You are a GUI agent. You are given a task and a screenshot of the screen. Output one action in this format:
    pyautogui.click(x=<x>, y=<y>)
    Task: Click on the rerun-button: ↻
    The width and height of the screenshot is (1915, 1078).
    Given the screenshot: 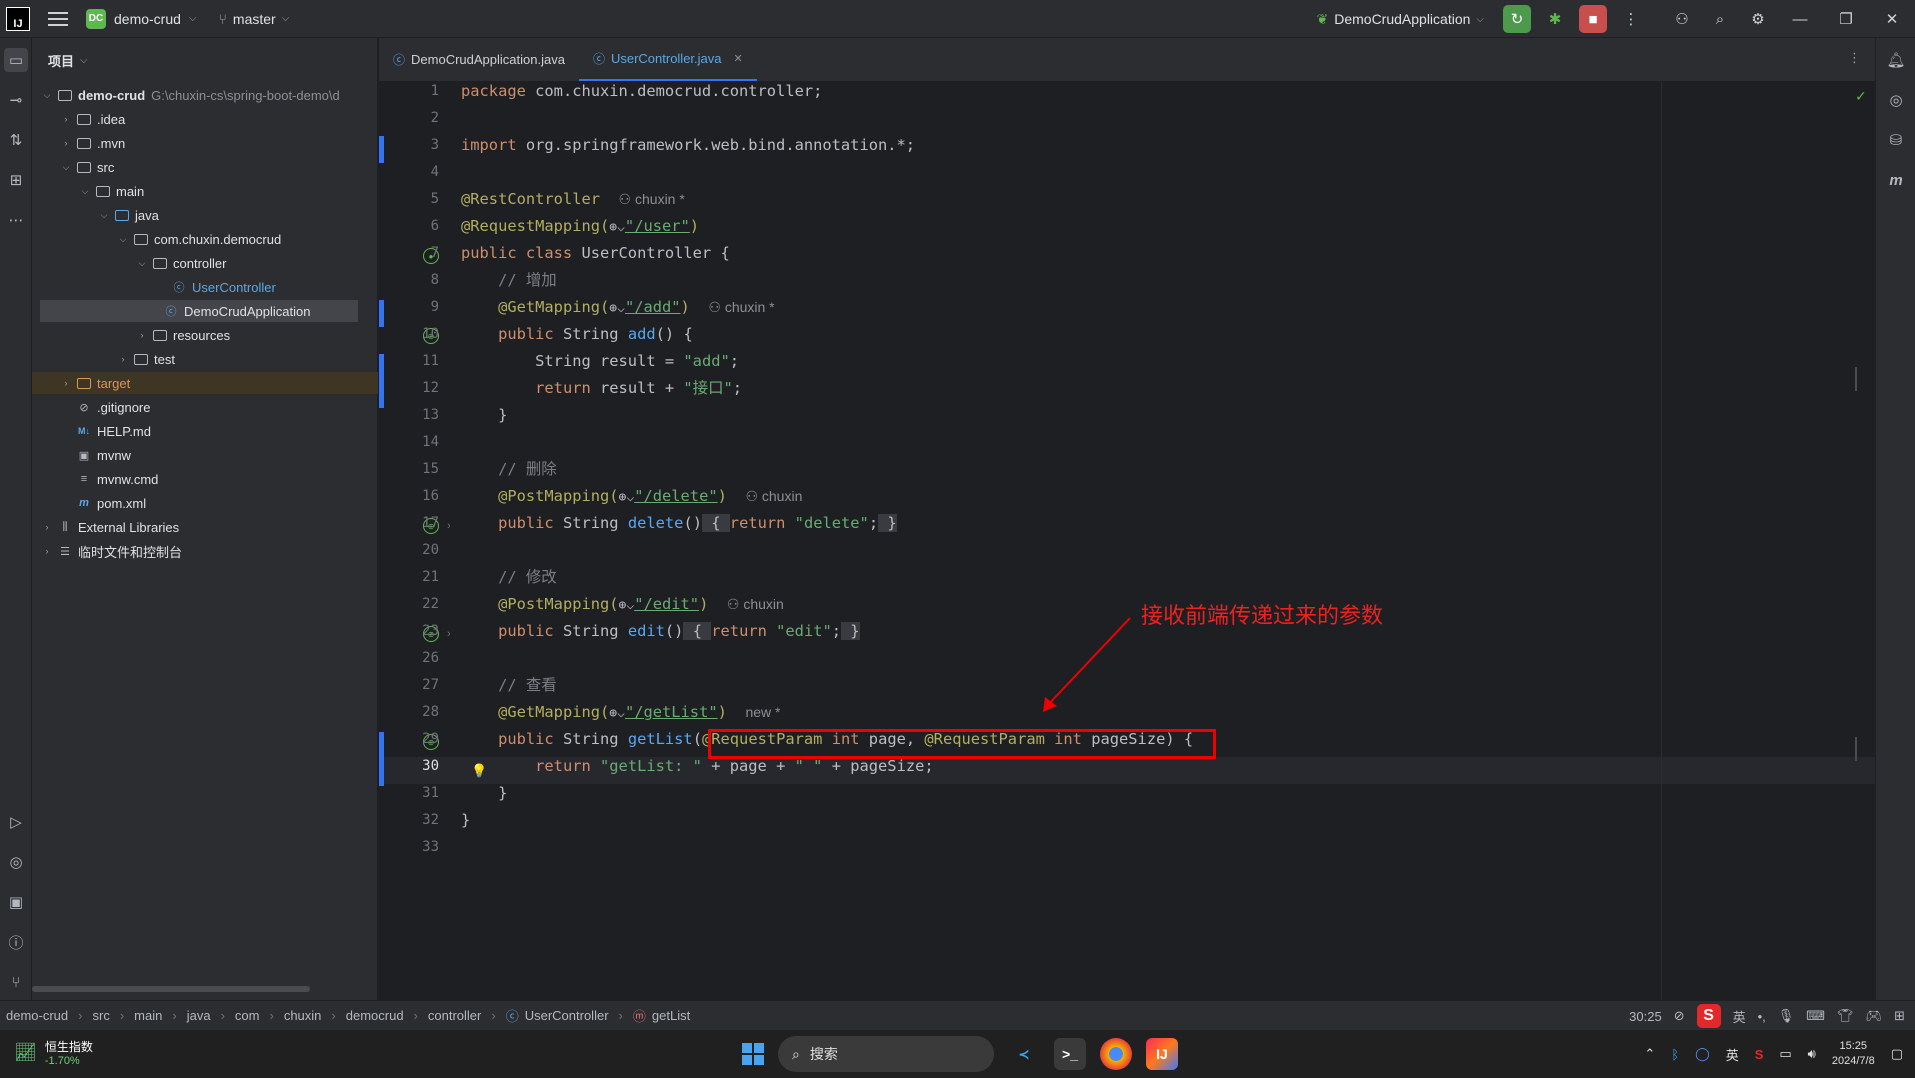 What is the action you would take?
    pyautogui.click(x=1517, y=19)
    